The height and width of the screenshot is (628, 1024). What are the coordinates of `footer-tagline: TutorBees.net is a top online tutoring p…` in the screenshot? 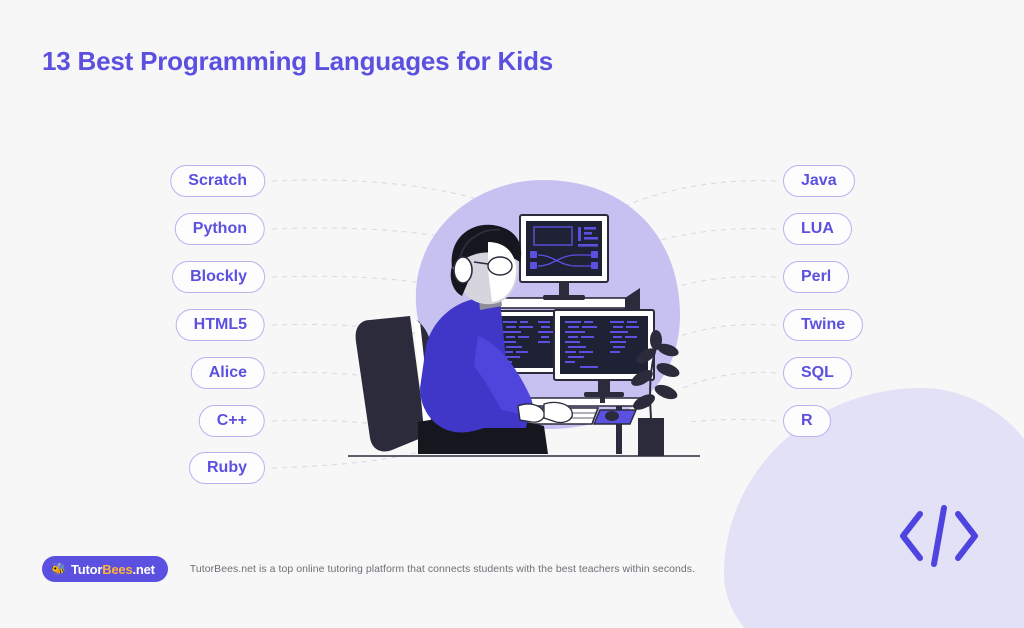 It's located at (442, 569).